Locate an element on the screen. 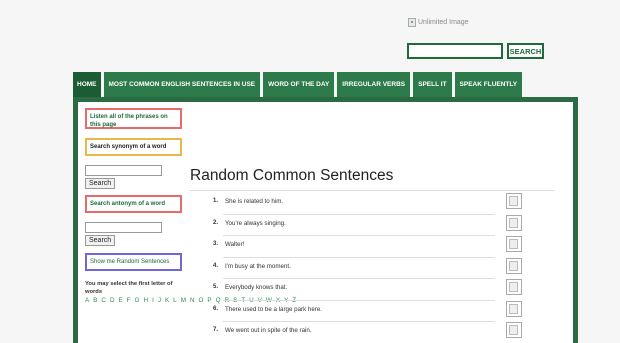  broken-image-icon is located at coordinates (412, 22).